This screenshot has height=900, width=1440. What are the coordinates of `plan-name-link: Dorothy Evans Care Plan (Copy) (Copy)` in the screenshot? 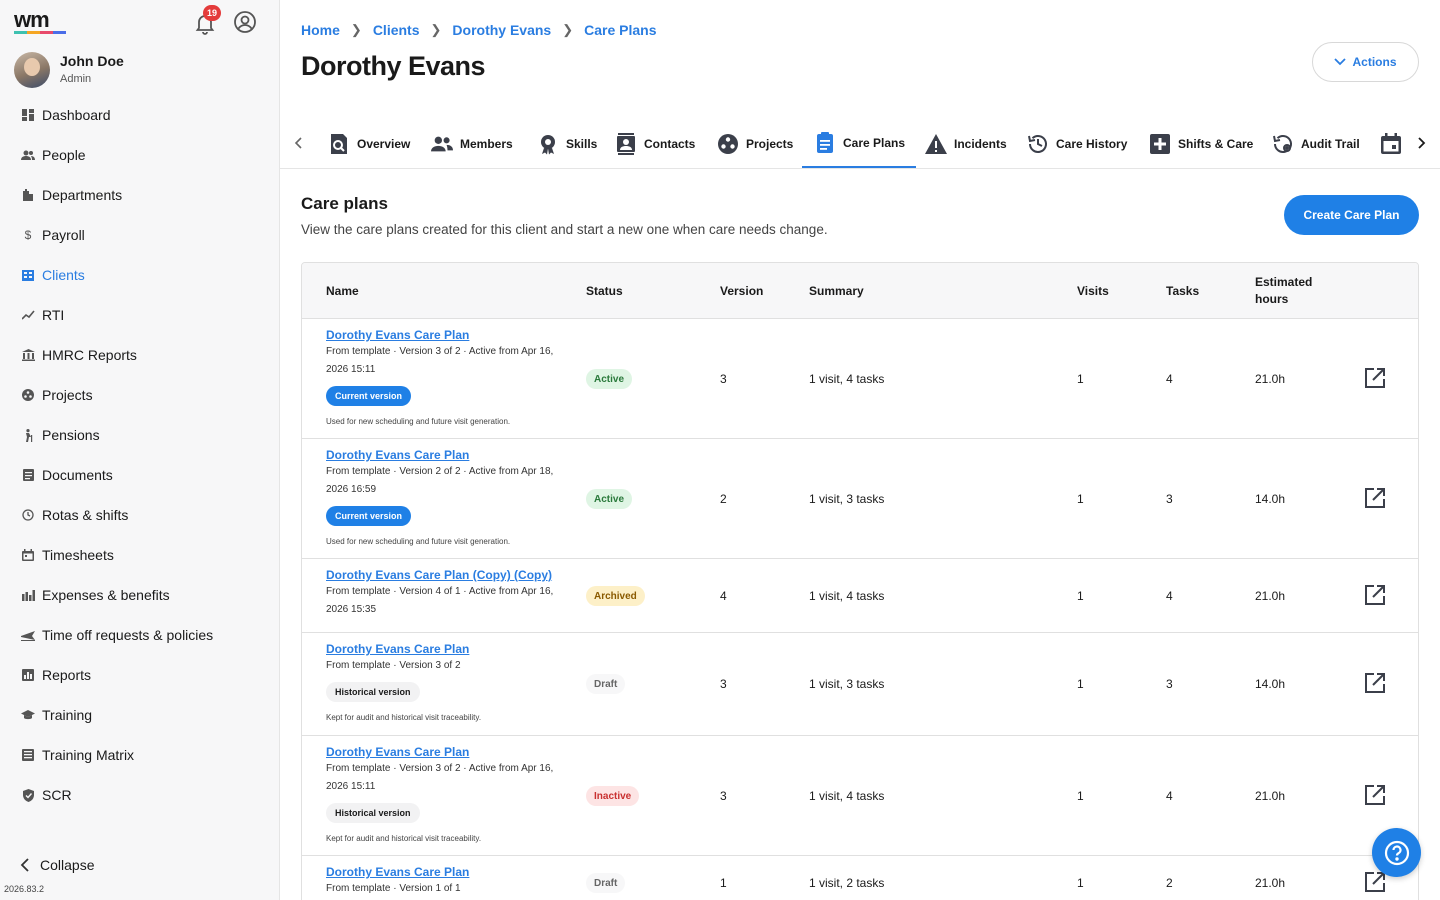 It's located at (439, 575).